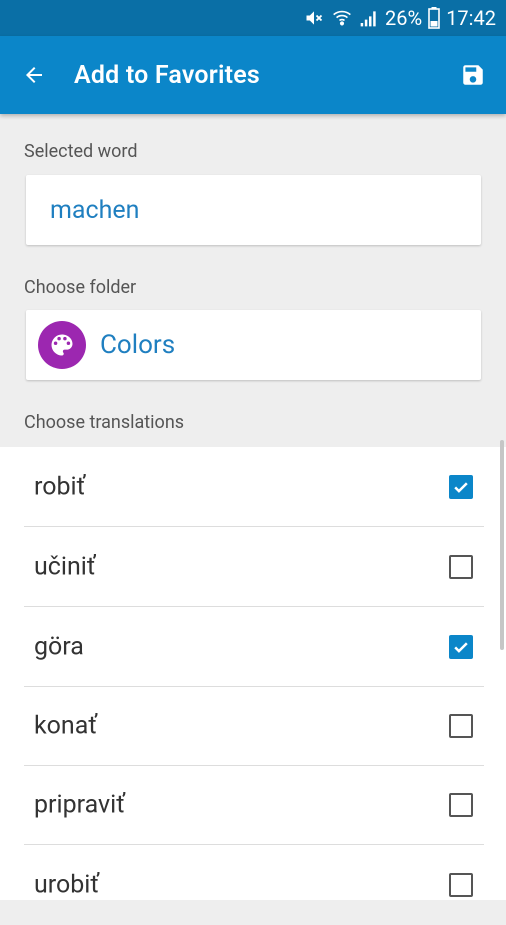 The height and width of the screenshot is (925, 506). I want to click on choose-folder-label: Choose folder, so click(80, 287).